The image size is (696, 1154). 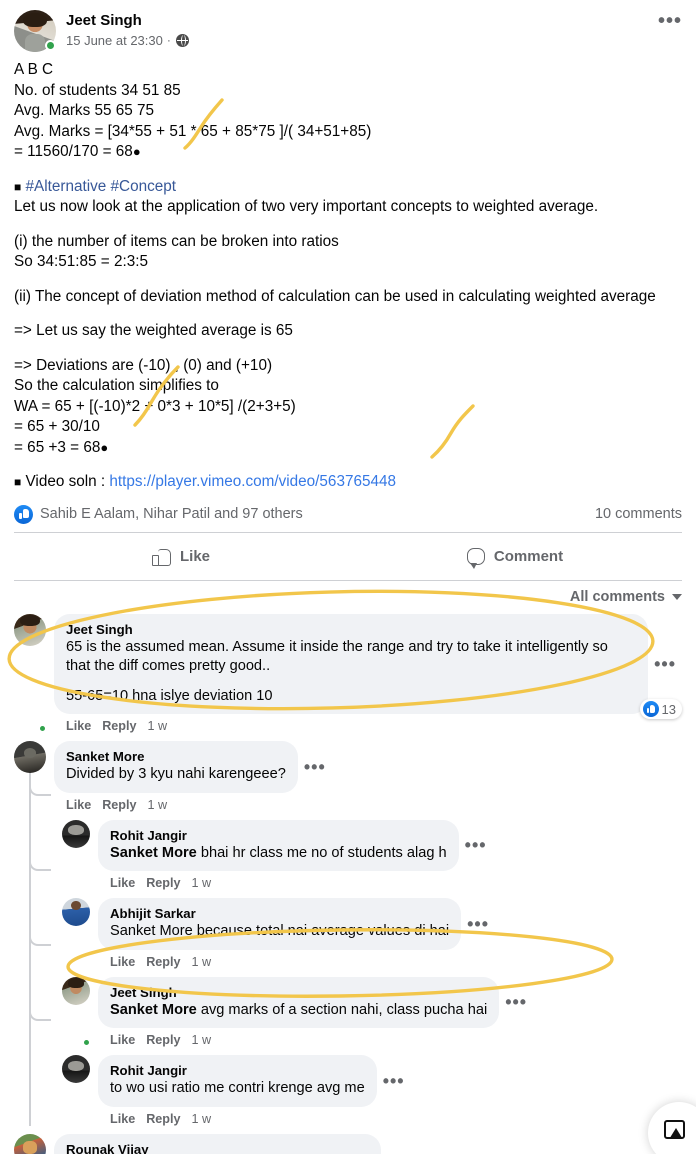 What do you see at coordinates (677, 596) in the screenshot?
I see `chevron-down-icon` at bounding box center [677, 596].